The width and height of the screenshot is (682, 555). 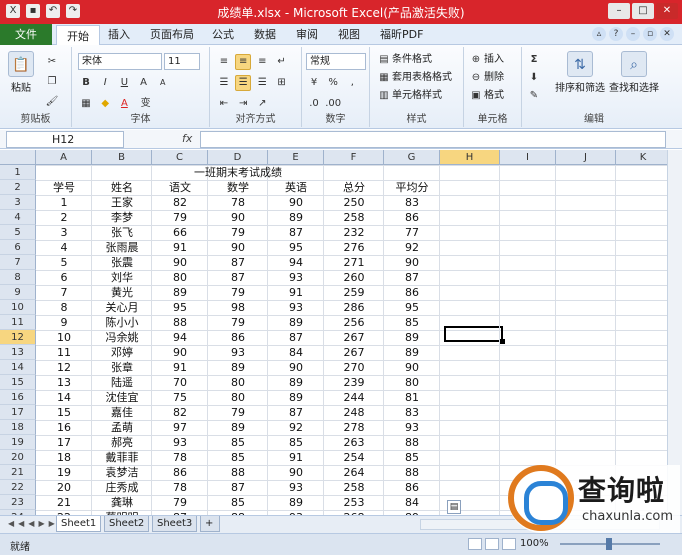 I want to click on align-center-icon: ☰, so click(x=243, y=83).